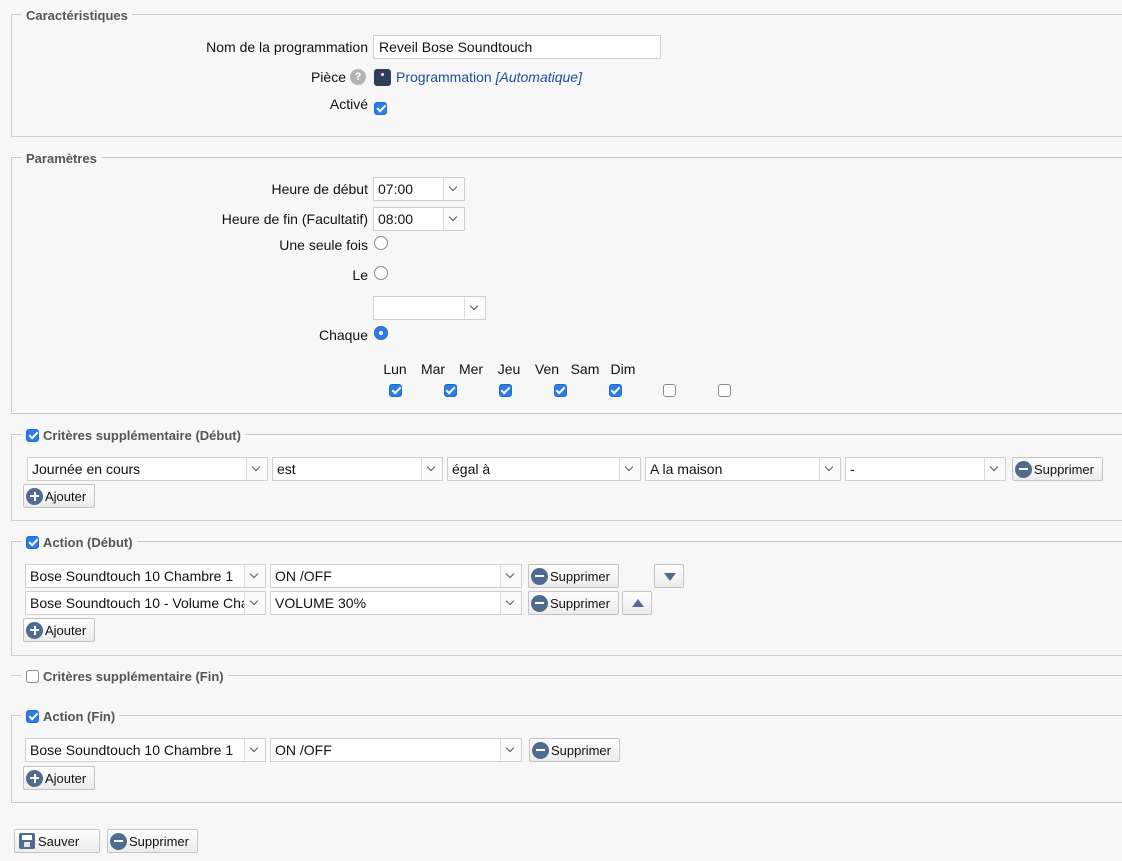 This screenshot has height=861, width=1122. I want to click on save-label: Sauver, so click(59, 841).